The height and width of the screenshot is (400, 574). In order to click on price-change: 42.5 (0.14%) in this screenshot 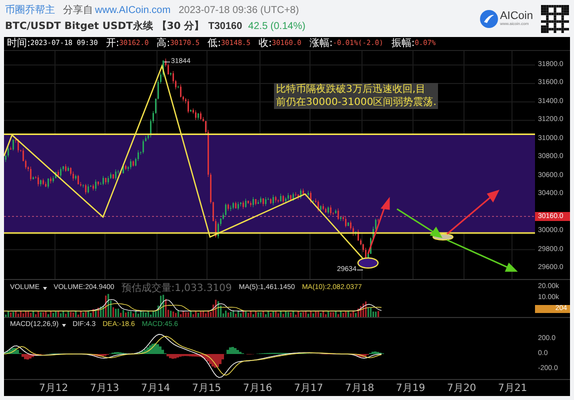, I will do `click(277, 27)`.